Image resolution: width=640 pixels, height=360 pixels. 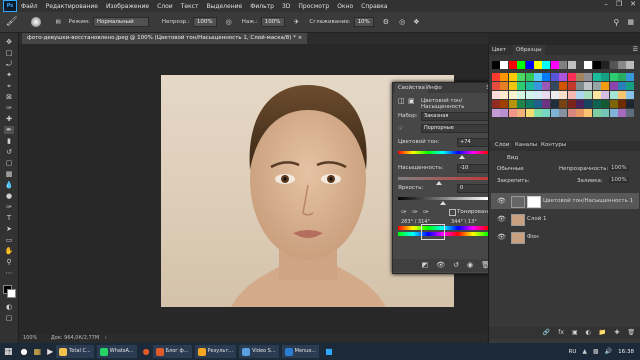 What do you see at coordinates (452, 212) in the screenshot?
I see `colorize-checkbox` at bounding box center [452, 212].